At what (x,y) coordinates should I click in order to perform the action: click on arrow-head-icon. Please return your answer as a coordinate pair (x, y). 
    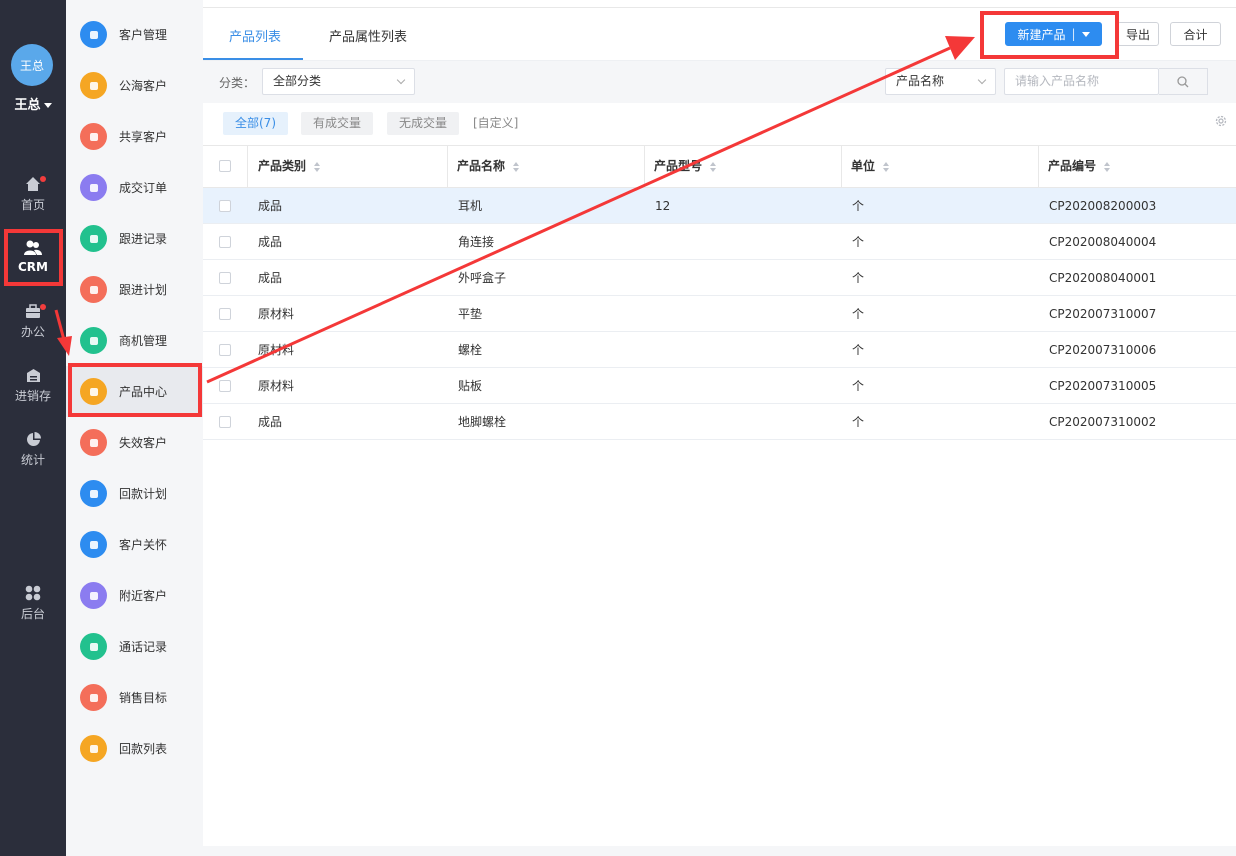
    Looking at the image, I should click on (64, 346).